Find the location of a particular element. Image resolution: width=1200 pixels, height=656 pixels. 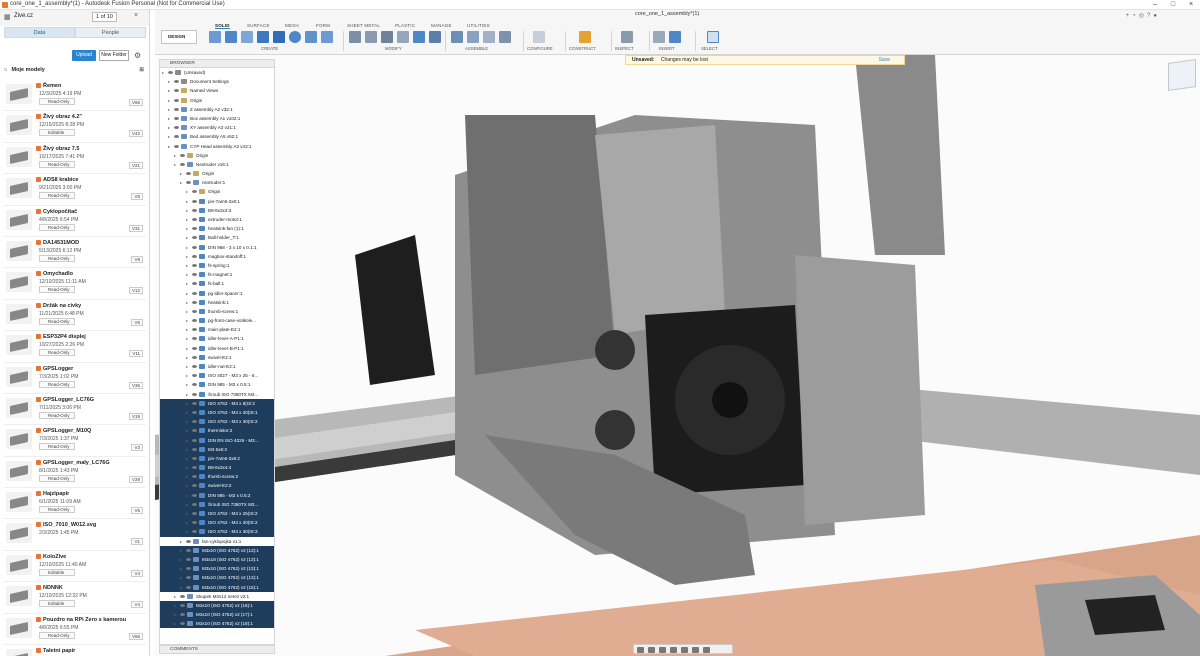

insert-group-label: INSERT is located at coordinates (667, 48).